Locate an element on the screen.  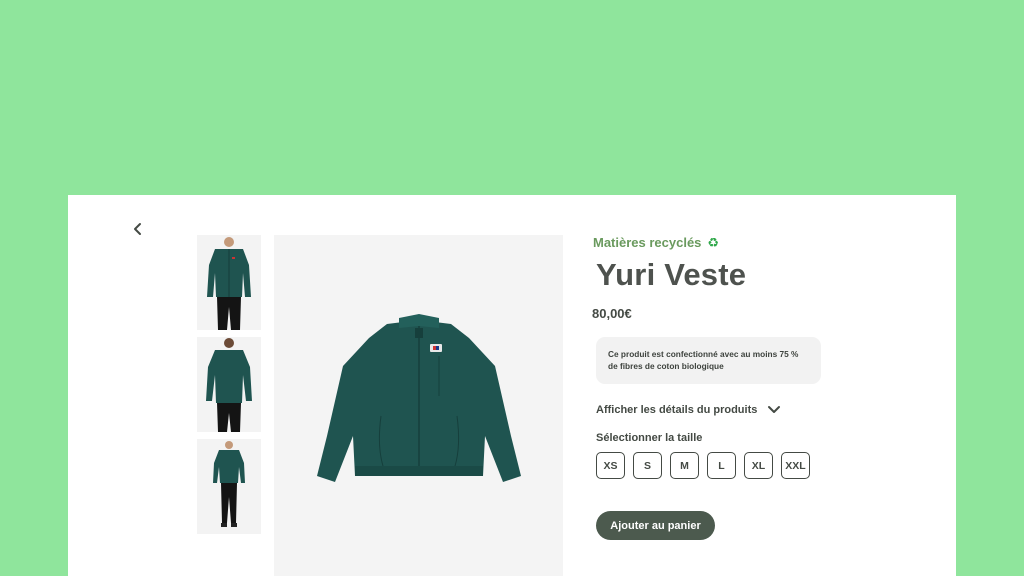
thumbnail-full-body-model is located at coordinates (229, 486).